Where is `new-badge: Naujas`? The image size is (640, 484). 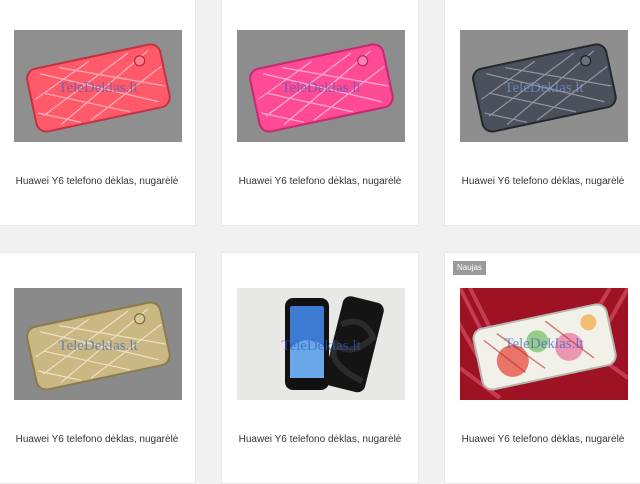 new-badge: Naujas is located at coordinates (469, 268).